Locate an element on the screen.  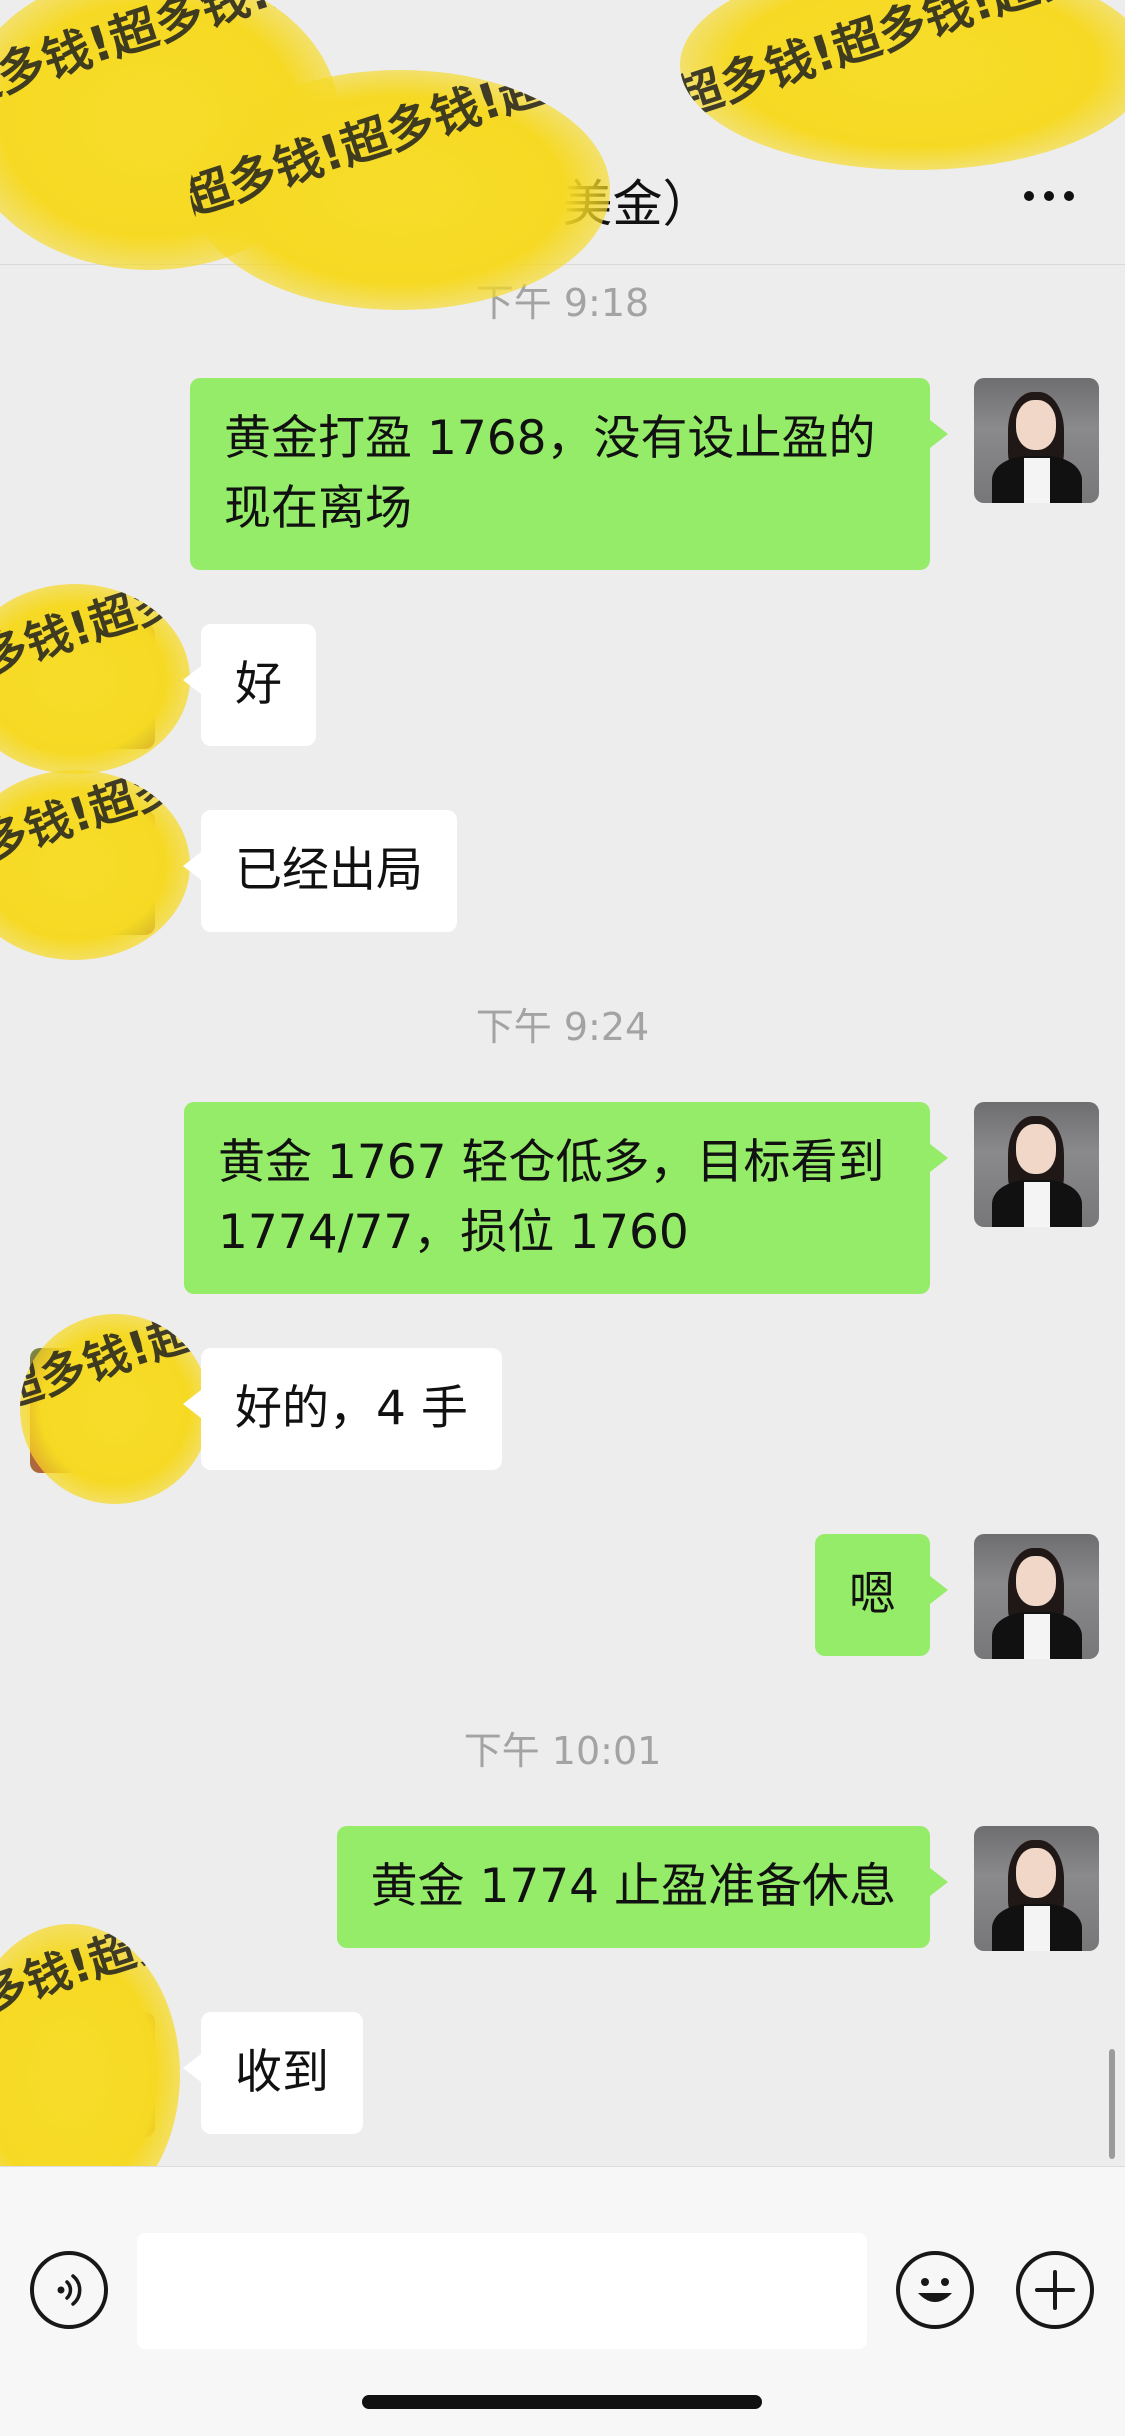
plus-icon is located at coordinates (1055, 2290).